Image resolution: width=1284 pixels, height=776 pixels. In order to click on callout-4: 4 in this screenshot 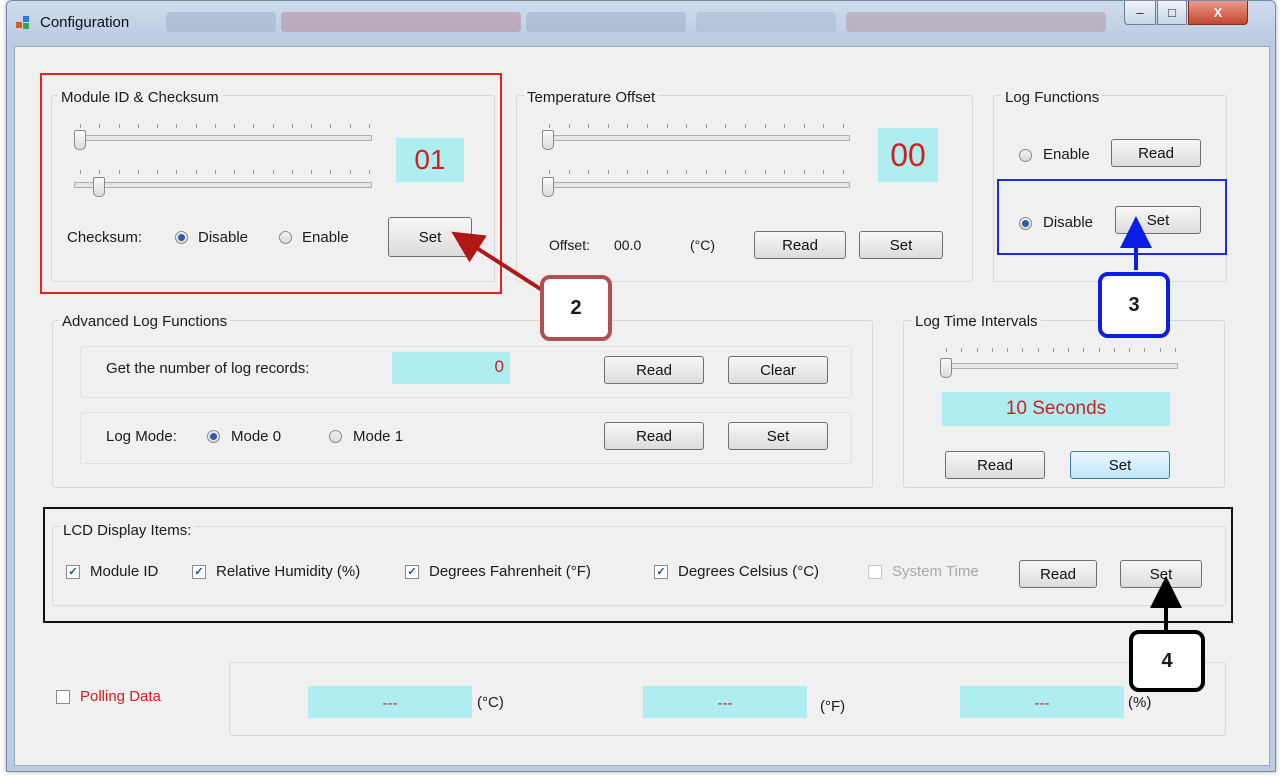, I will do `click(1167, 661)`.